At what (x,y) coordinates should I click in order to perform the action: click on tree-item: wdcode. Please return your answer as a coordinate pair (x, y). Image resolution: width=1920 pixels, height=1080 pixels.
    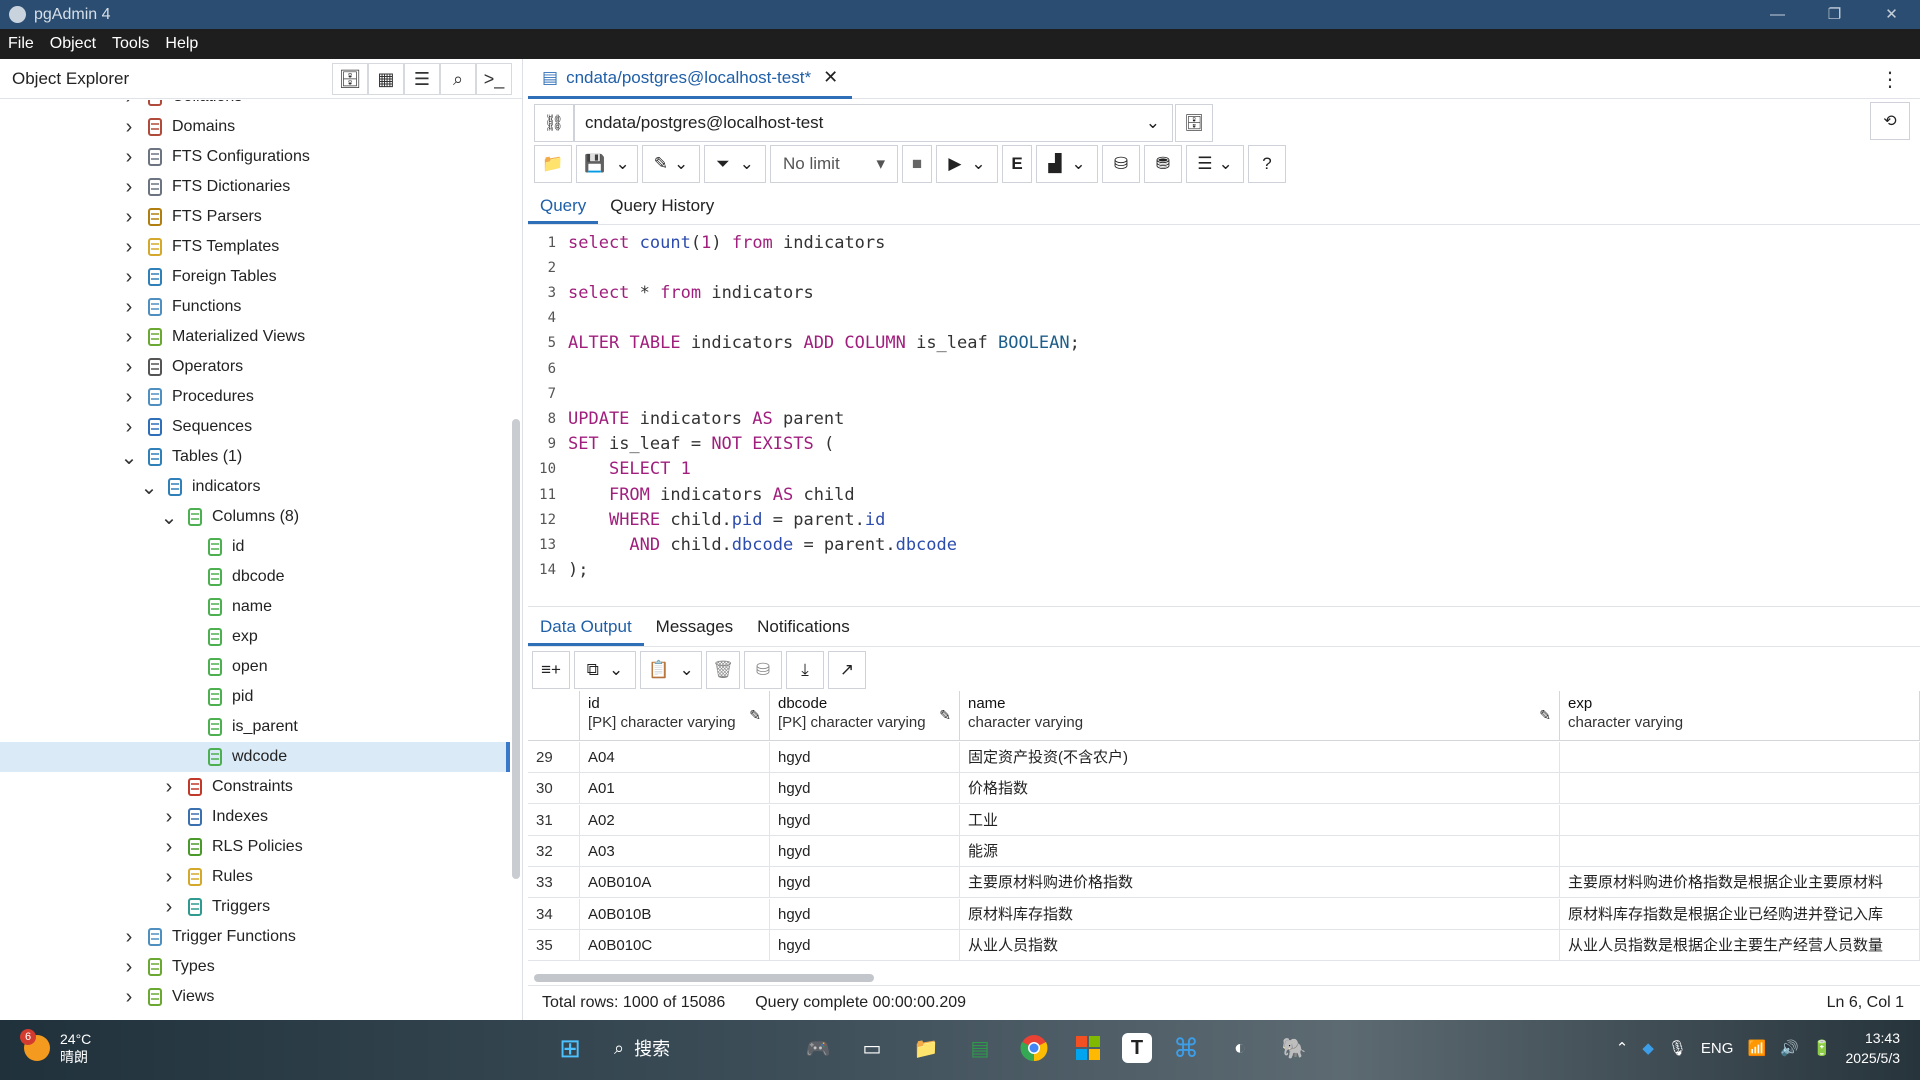
    Looking at the image, I should click on (255, 757).